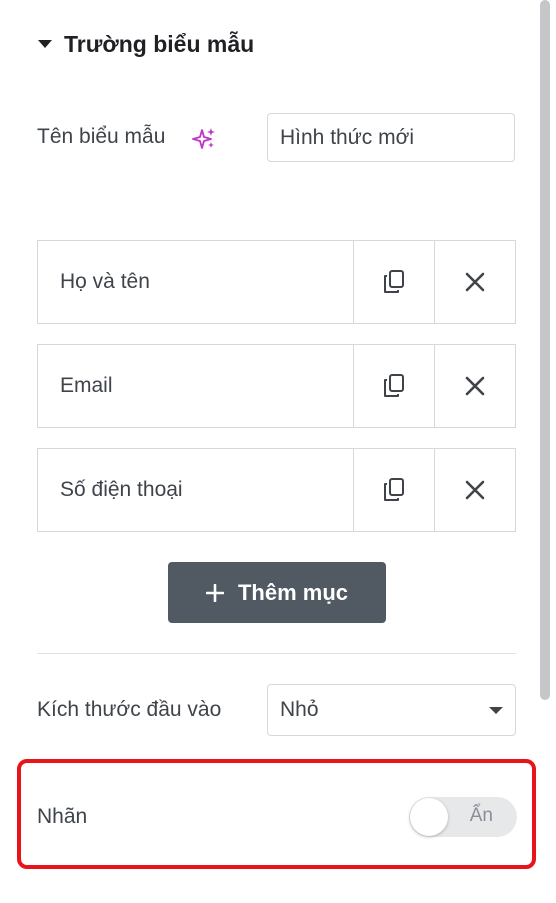 The image size is (556, 903). I want to click on input-size-value: Nhỏ, so click(299, 709).